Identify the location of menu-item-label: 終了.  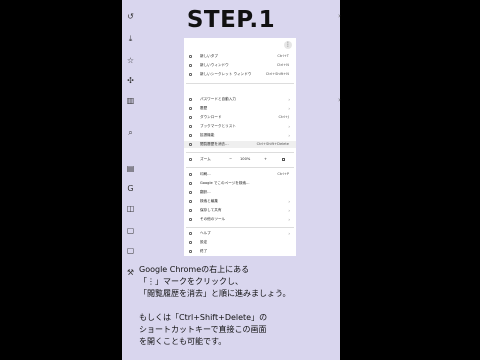
(204, 251).